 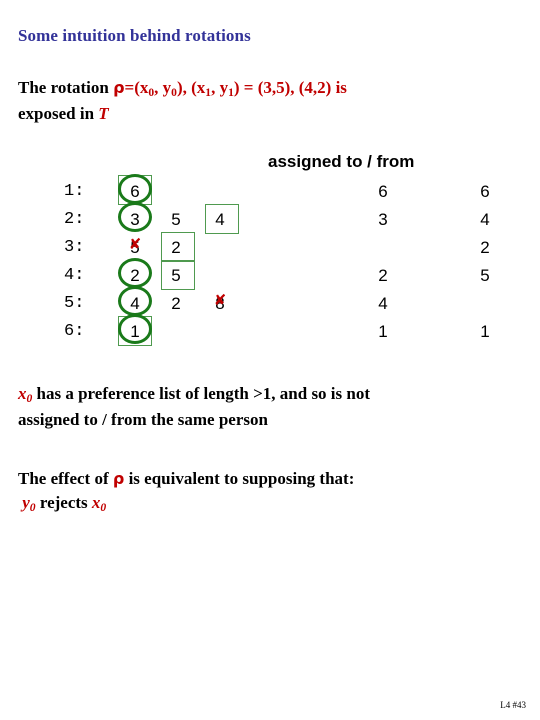 I want to click on assigned-from-cell: 6, so click(x=485, y=191).